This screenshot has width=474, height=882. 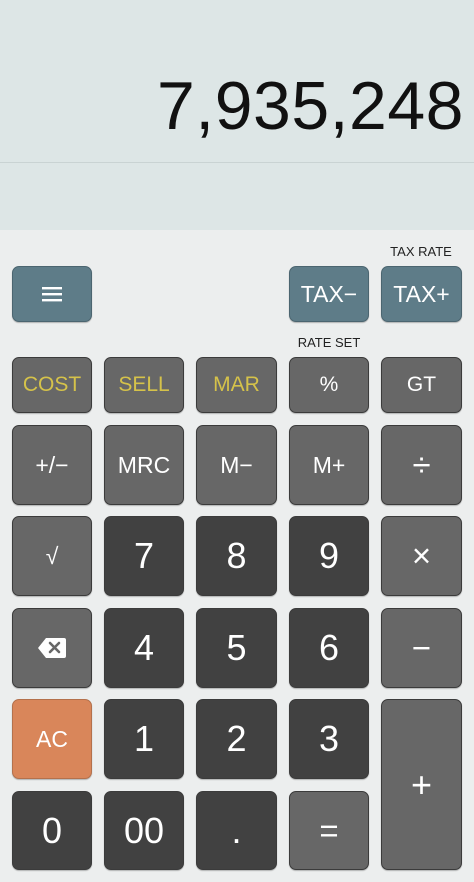 I want to click on seven-button: 7, so click(x=144, y=556).